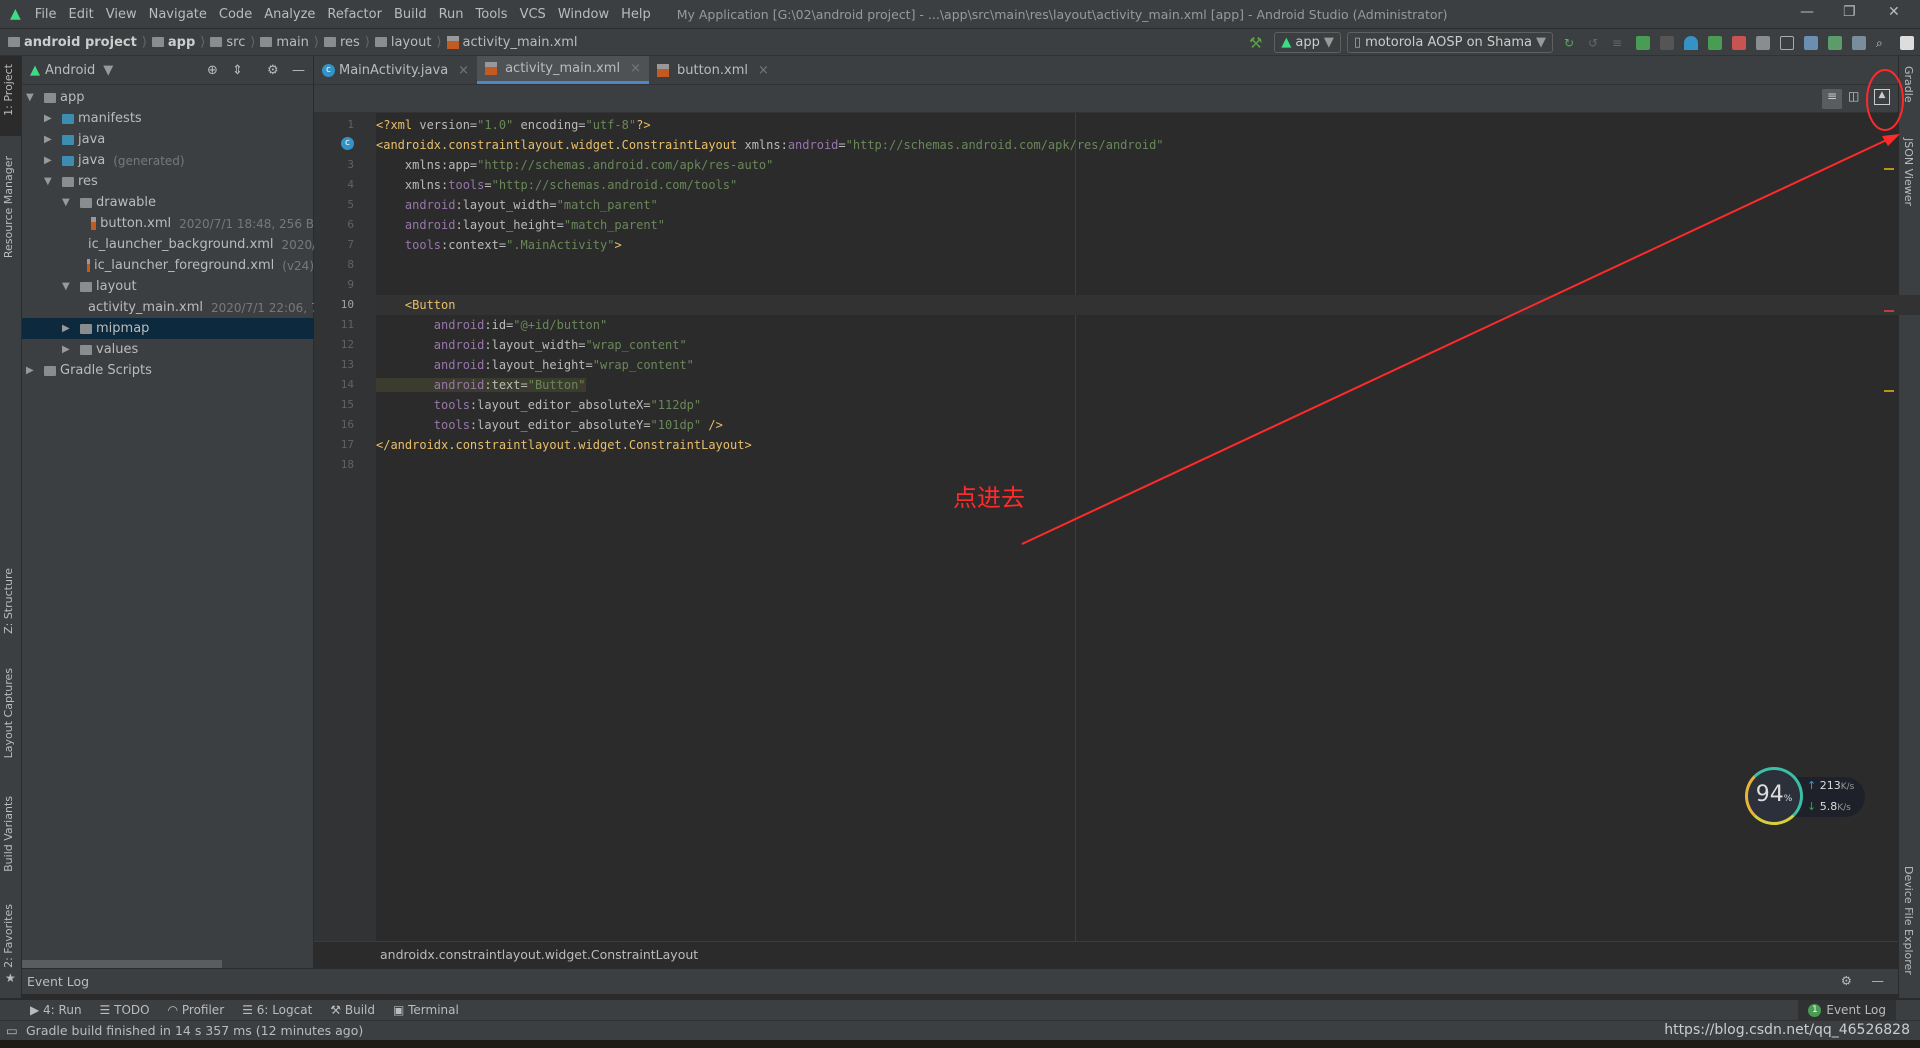  What do you see at coordinates (499, 245) in the screenshot?
I see `code-line: tools:context=".MainActivity">` at bounding box center [499, 245].